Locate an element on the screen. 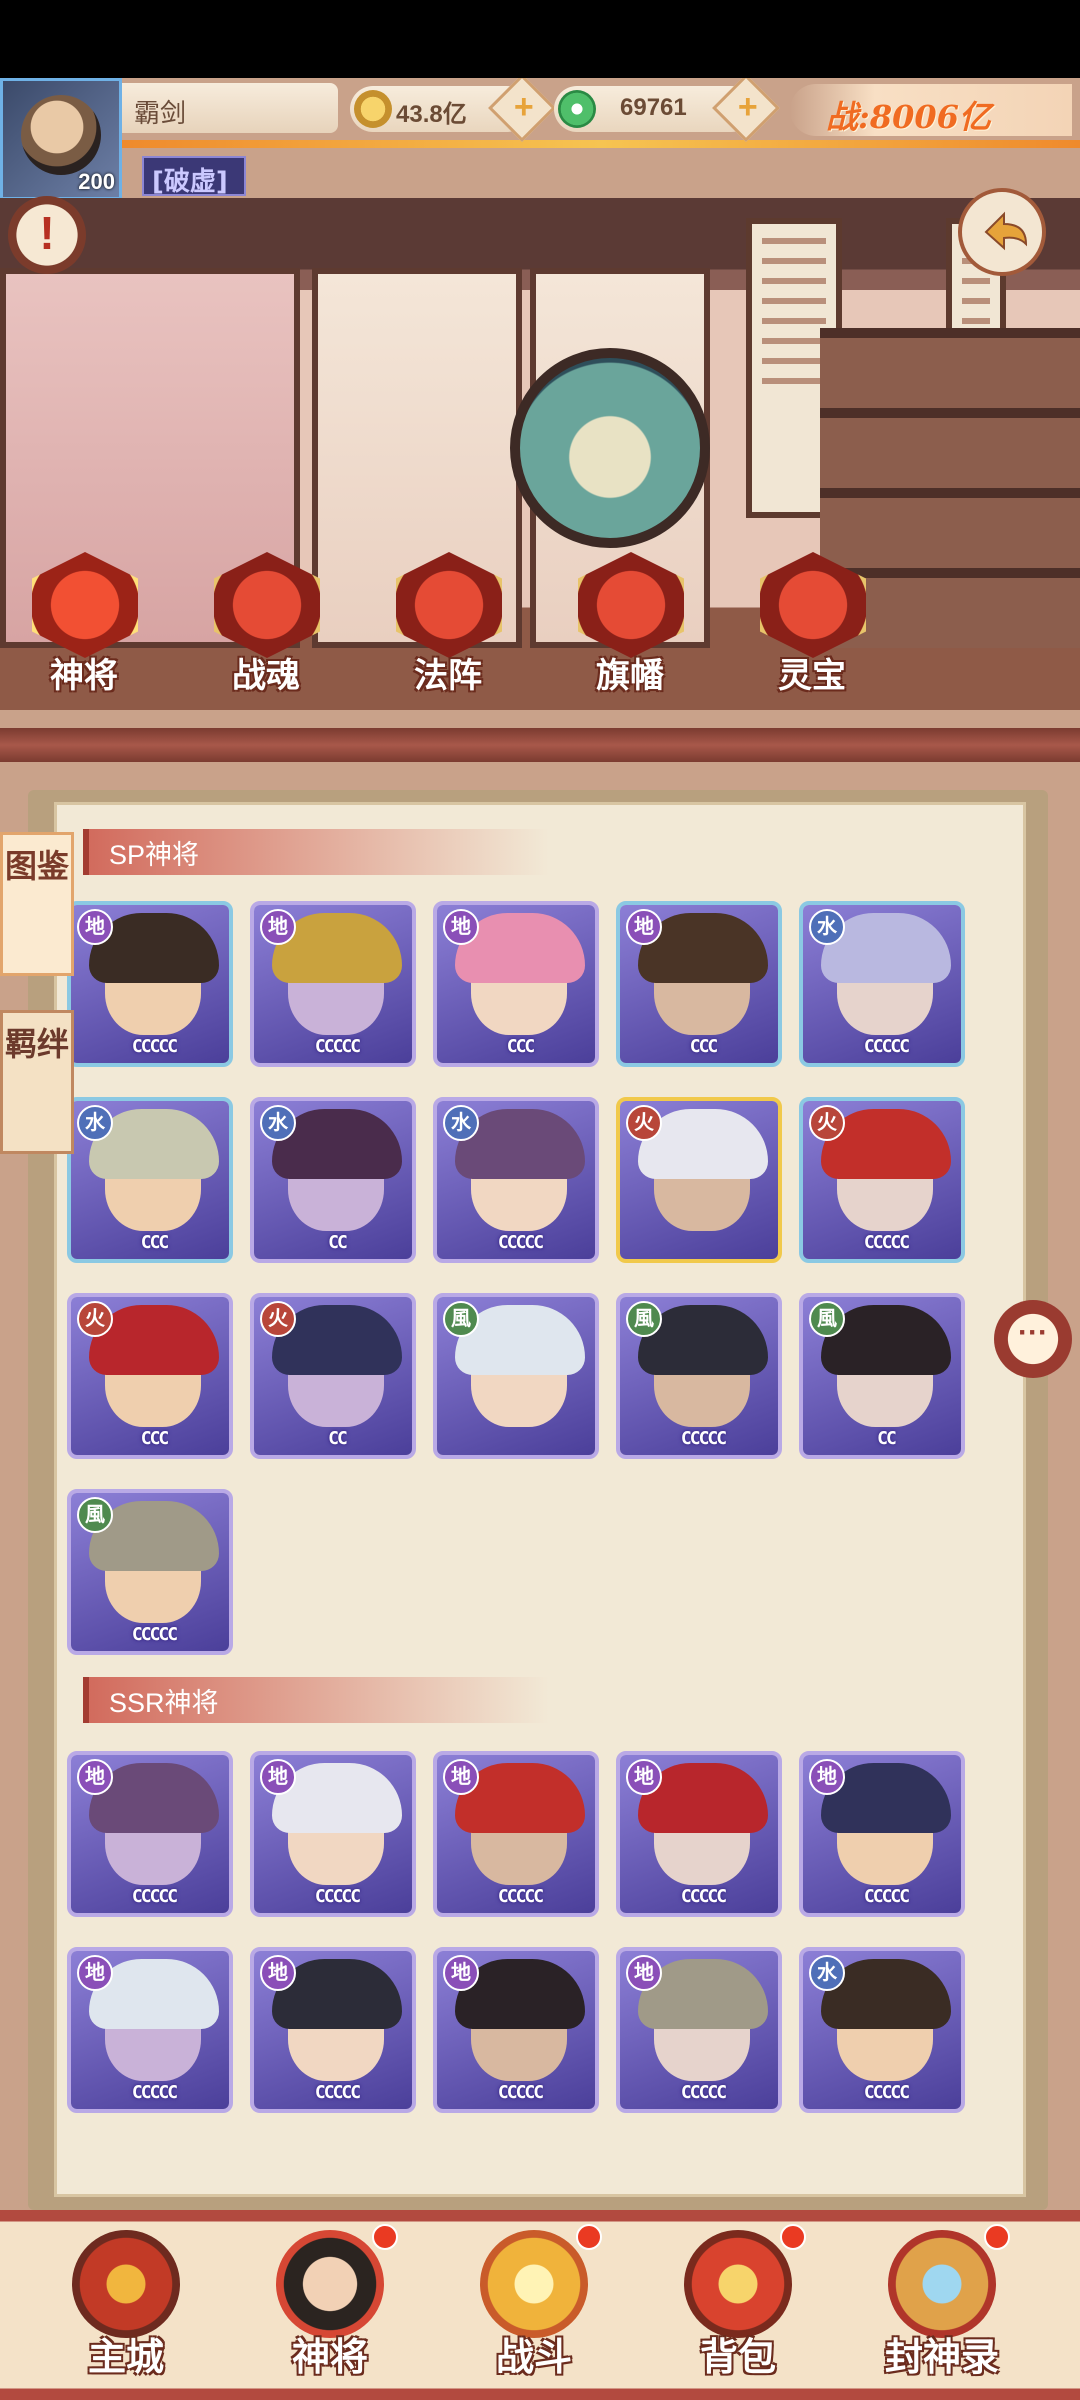  add-gold-button: + is located at coordinates (522, 110).